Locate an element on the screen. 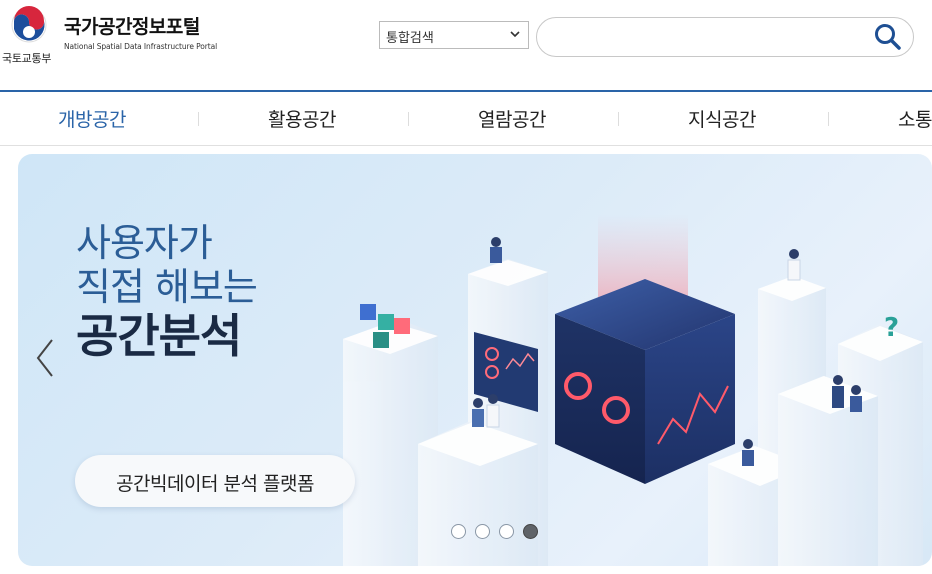 The height and width of the screenshot is (574, 932). chevron-left-icon is located at coordinates (45, 358).